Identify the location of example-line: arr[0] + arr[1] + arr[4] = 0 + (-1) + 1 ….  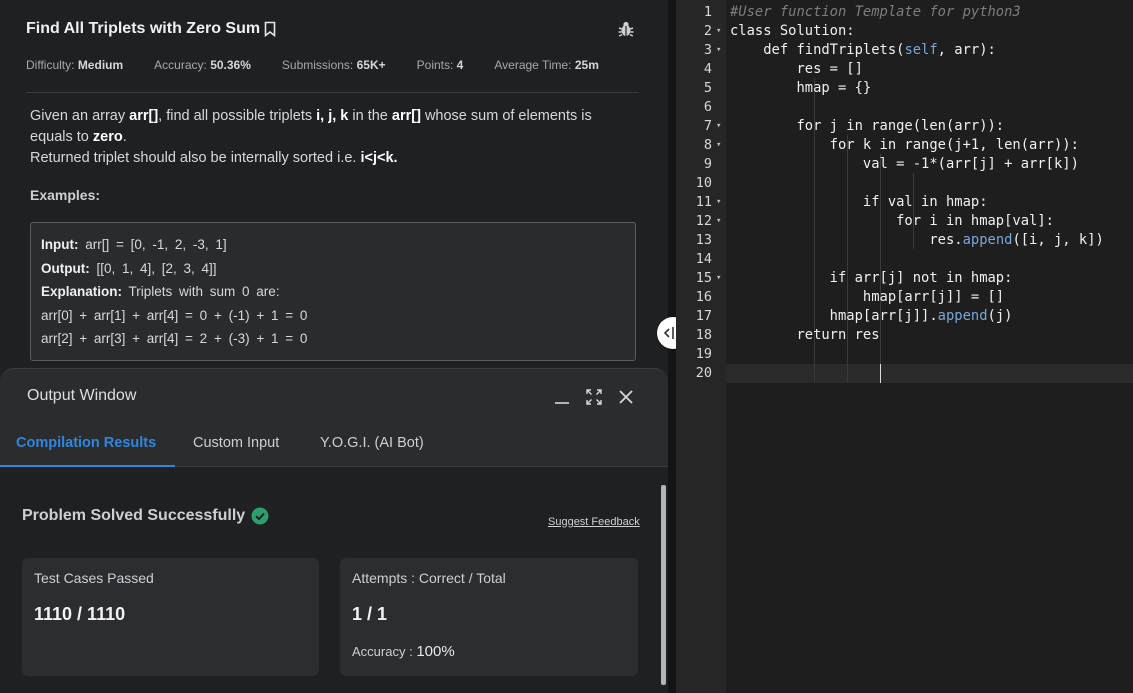
(174, 315).